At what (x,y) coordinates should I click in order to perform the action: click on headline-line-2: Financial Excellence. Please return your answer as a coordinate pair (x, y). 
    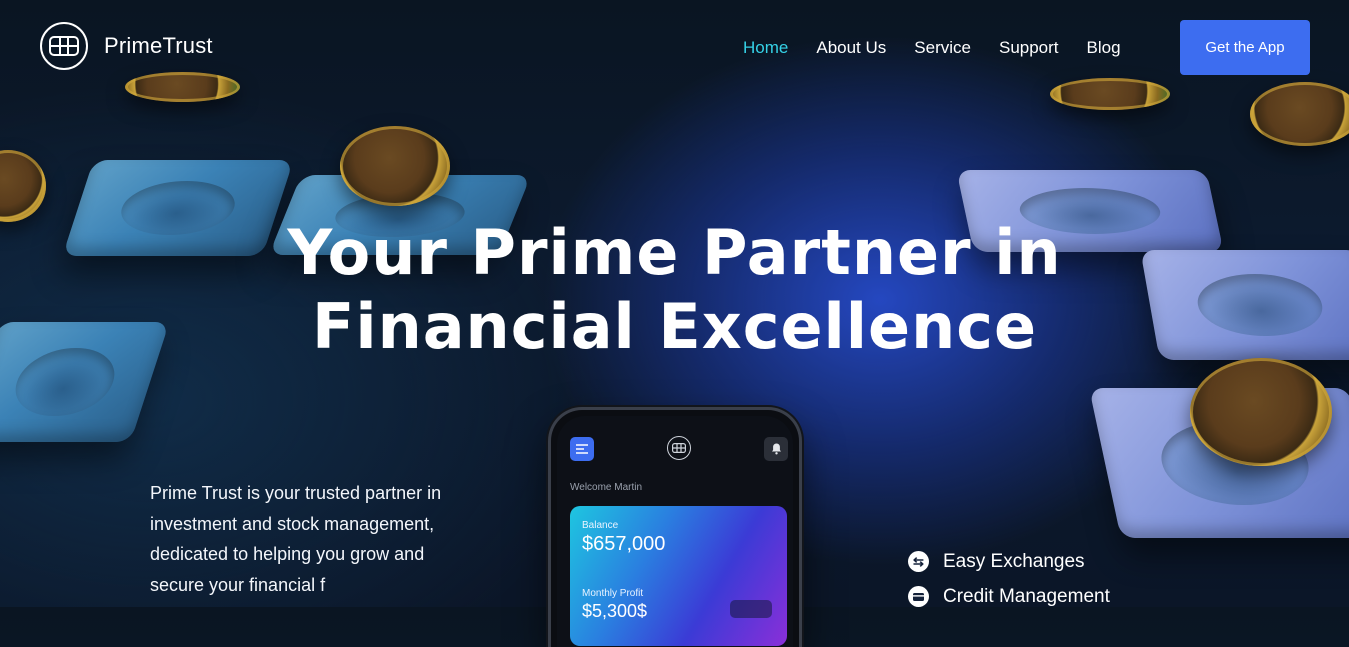
    Looking at the image, I should click on (674, 326).